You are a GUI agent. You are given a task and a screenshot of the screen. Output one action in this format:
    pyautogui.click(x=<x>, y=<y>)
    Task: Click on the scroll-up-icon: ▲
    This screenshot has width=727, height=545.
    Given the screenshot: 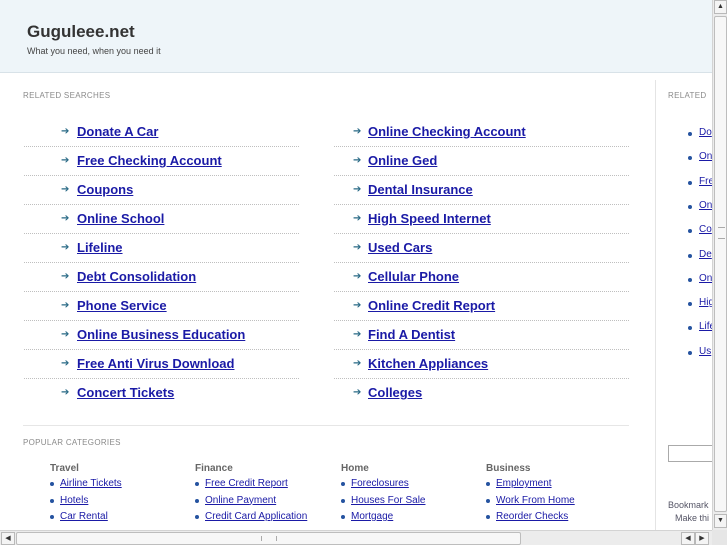 What is the action you would take?
    pyautogui.click(x=720, y=7)
    